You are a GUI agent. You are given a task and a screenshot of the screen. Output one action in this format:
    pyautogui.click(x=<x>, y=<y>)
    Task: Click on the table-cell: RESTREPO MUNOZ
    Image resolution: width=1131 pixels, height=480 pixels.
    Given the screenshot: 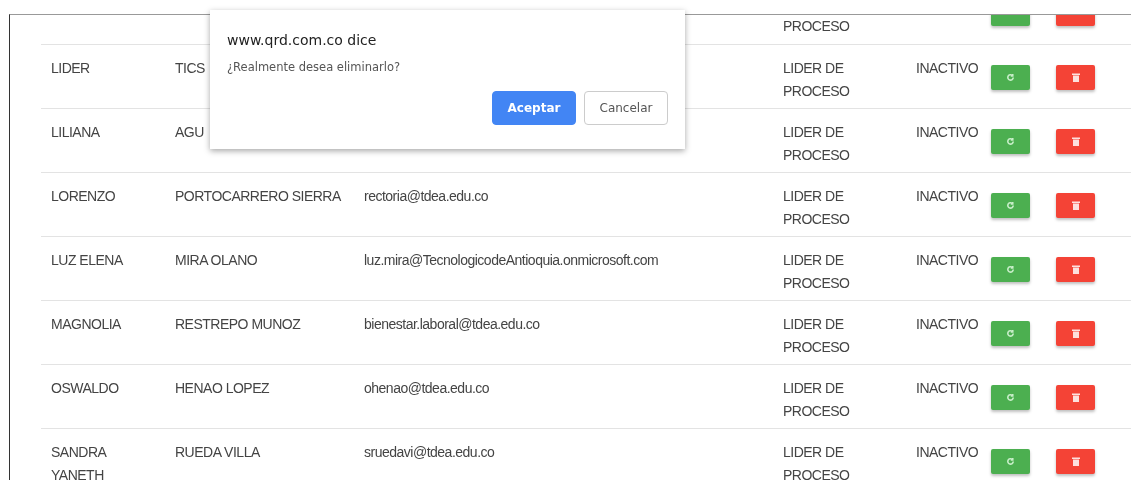 What is the action you would take?
    pyautogui.click(x=238, y=324)
    